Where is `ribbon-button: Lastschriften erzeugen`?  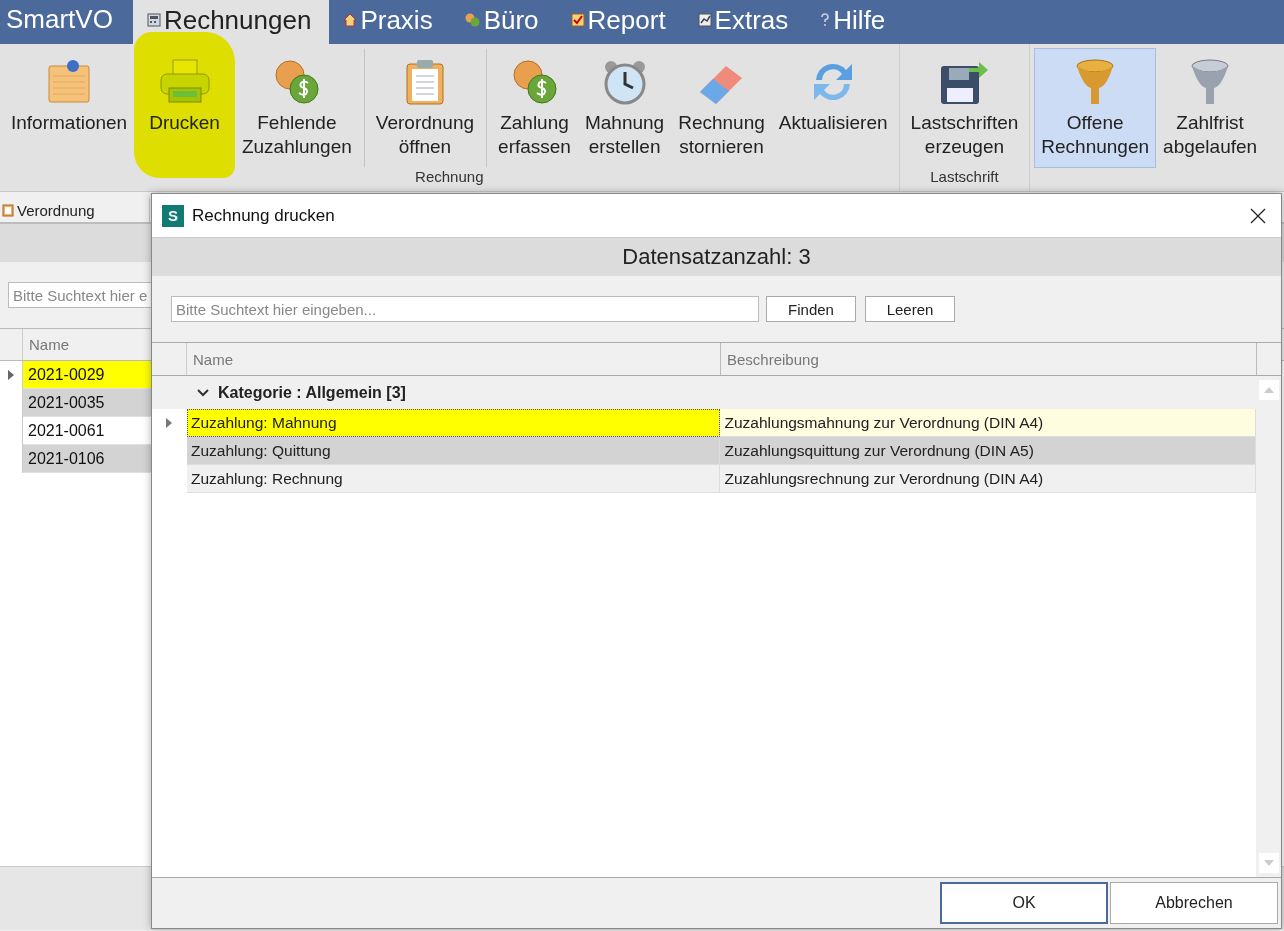 ribbon-button: Lastschriften erzeugen is located at coordinates (964, 108).